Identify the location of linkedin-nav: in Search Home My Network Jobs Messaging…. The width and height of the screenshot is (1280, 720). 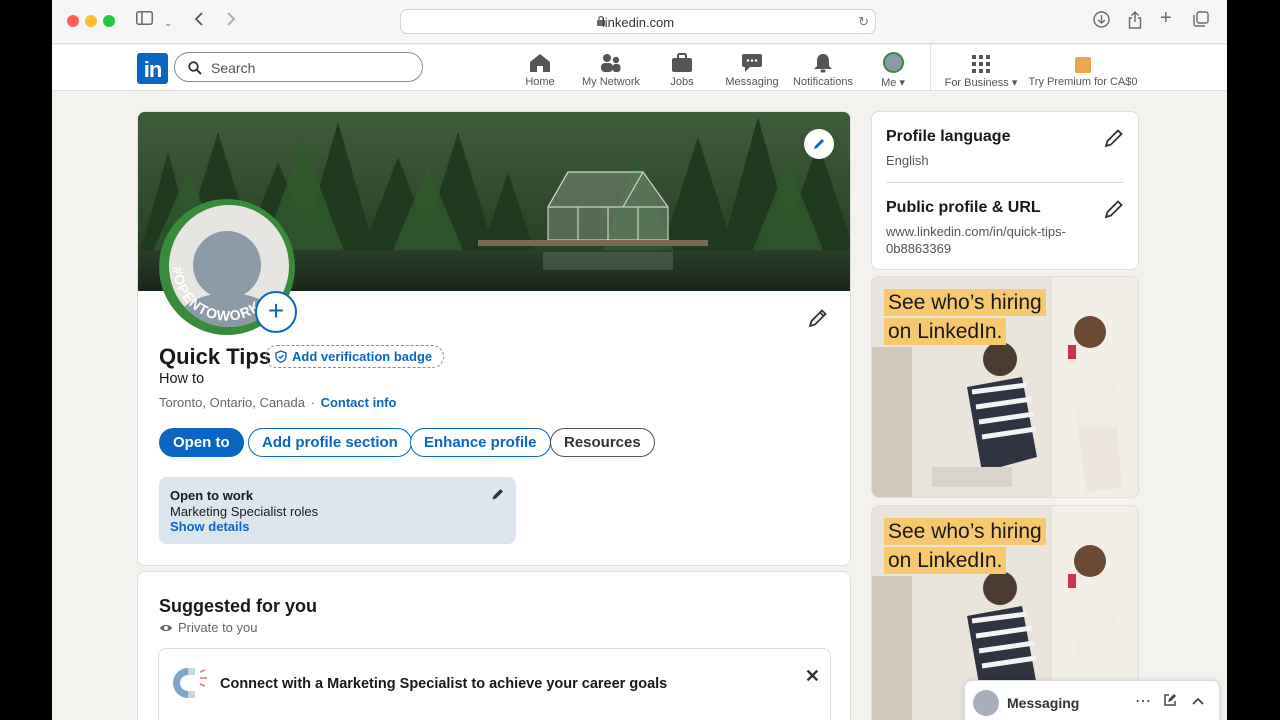
(639, 68).